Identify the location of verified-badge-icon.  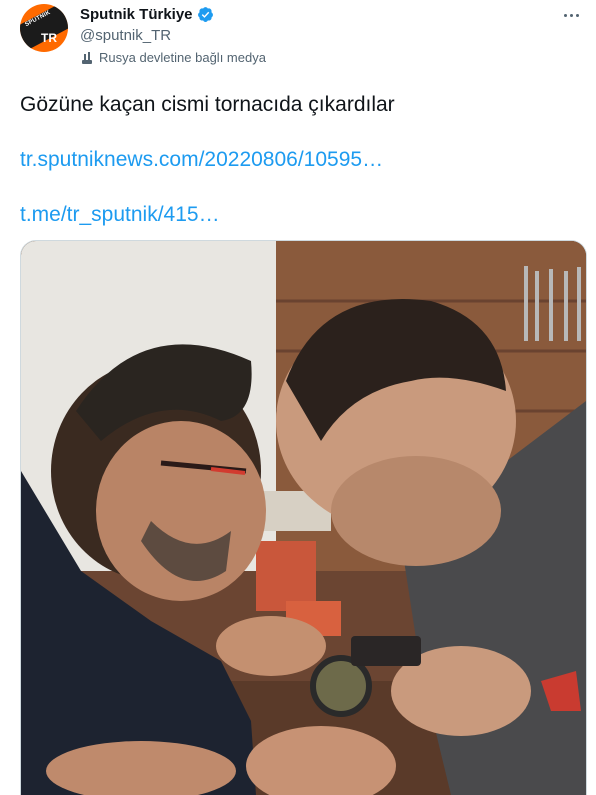
(205, 14).